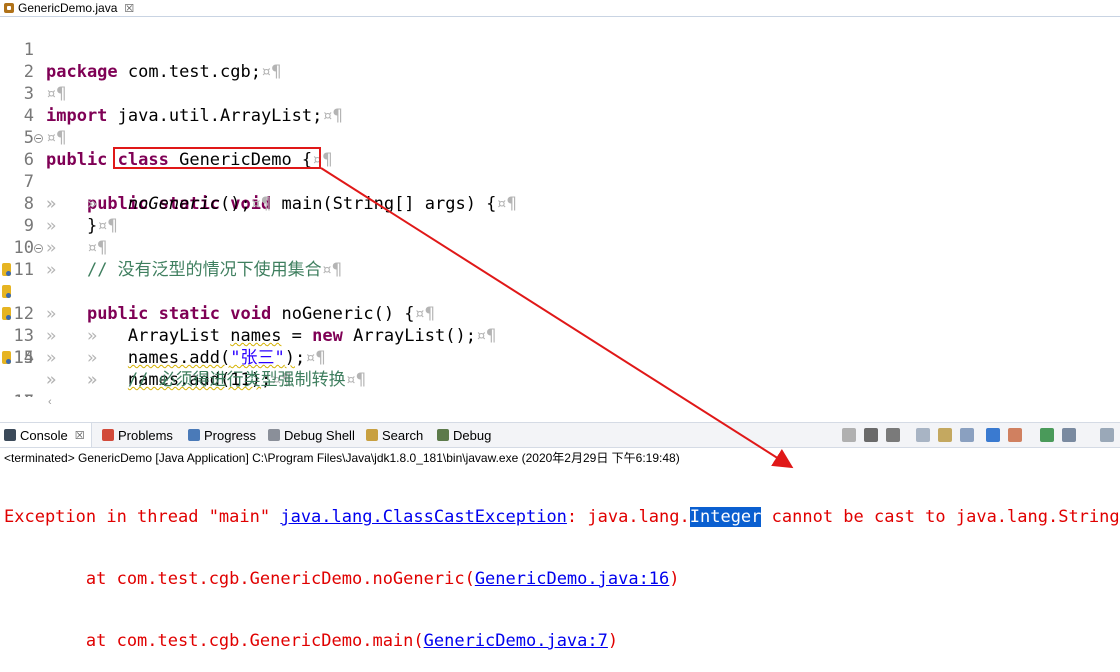 This screenshot has height=672, width=1120. What do you see at coordinates (560, 324) in the screenshot?
I see `code-line-13: 13 » » names.add("张三");¤¶` at bounding box center [560, 324].